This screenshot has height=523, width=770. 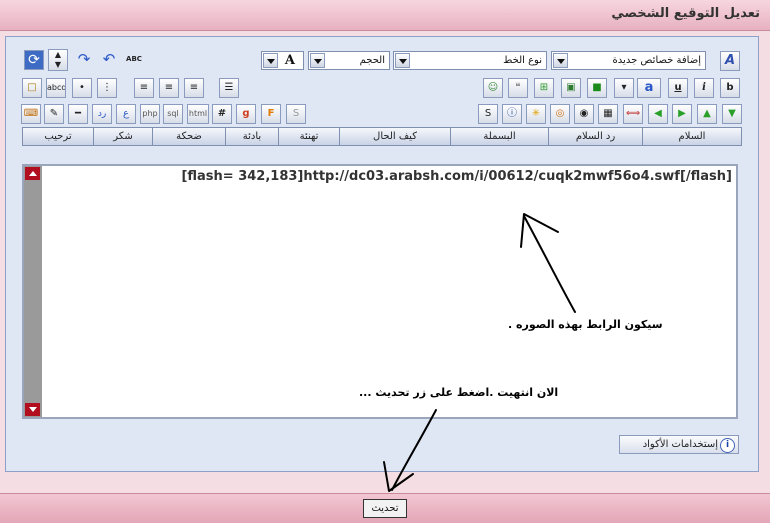 What do you see at coordinates (414, 450) in the screenshot?
I see `arrow-to-update` at bounding box center [414, 450].